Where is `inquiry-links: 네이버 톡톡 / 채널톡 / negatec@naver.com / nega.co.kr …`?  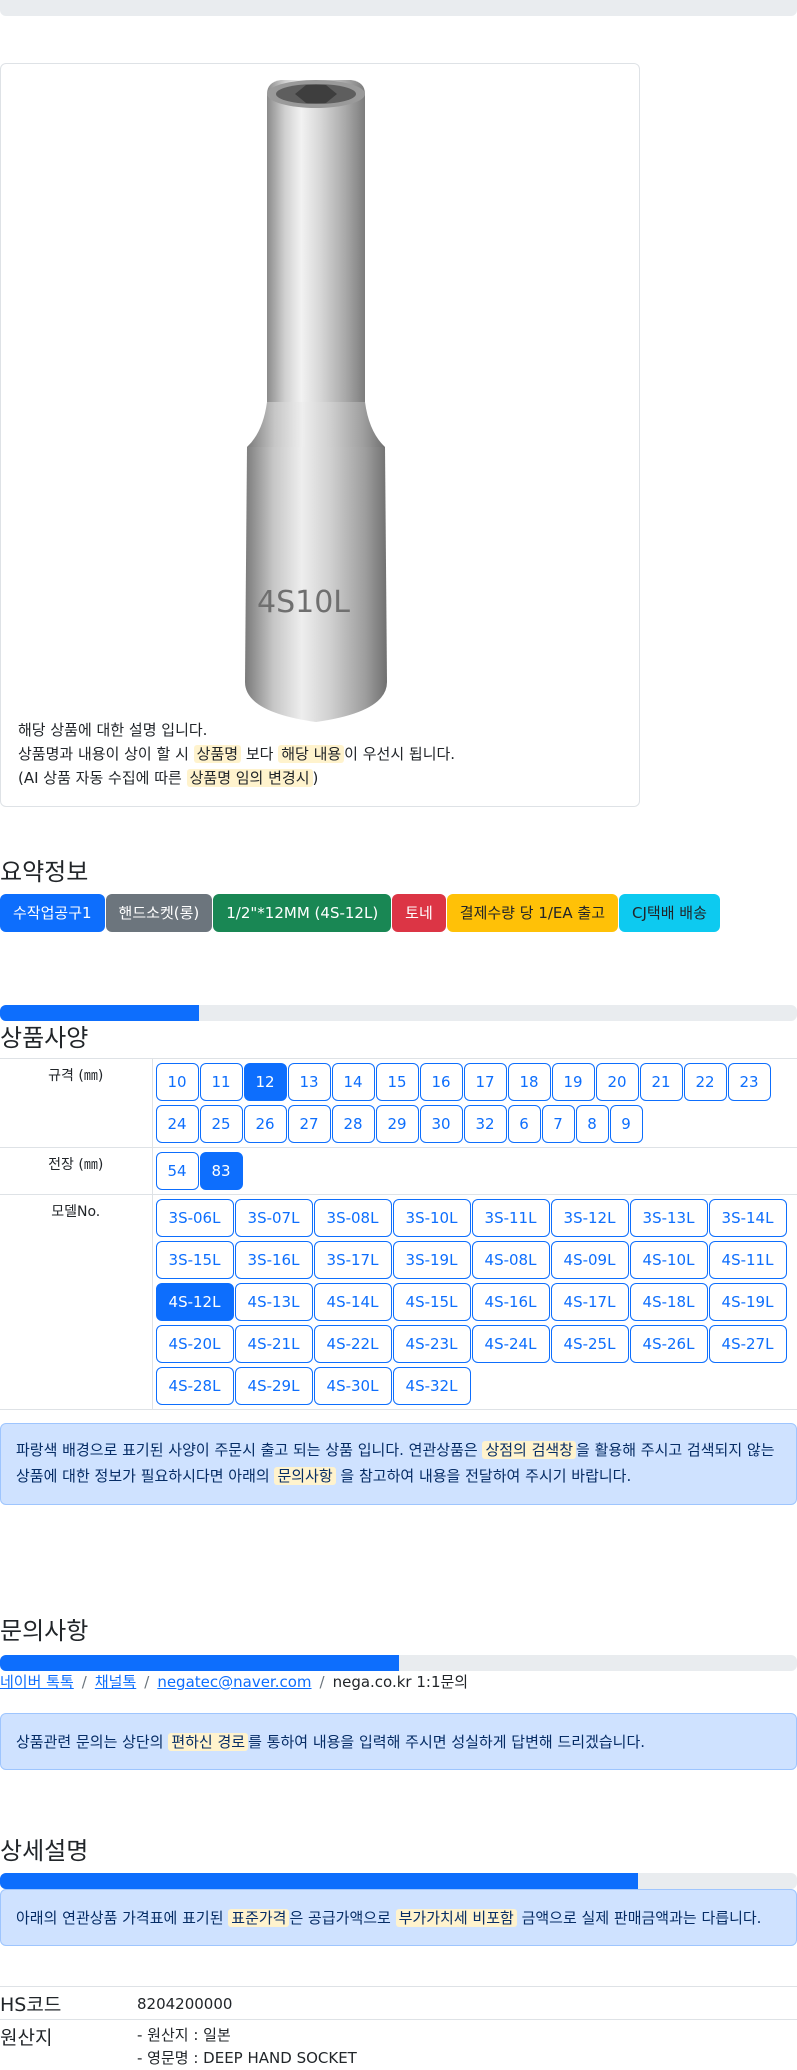
inquiry-links: 네이버 톡톡 / 채널톡 / negatec@naver.com / nega.co.kr … is located at coordinates (234, 1682).